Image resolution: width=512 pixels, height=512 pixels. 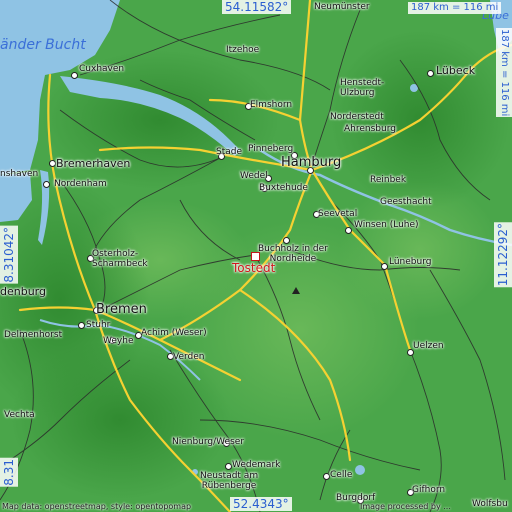 What do you see at coordinates (311, 162) in the screenshot?
I see `place-label-hamburg: Hamburg` at bounding box center [311, 162].